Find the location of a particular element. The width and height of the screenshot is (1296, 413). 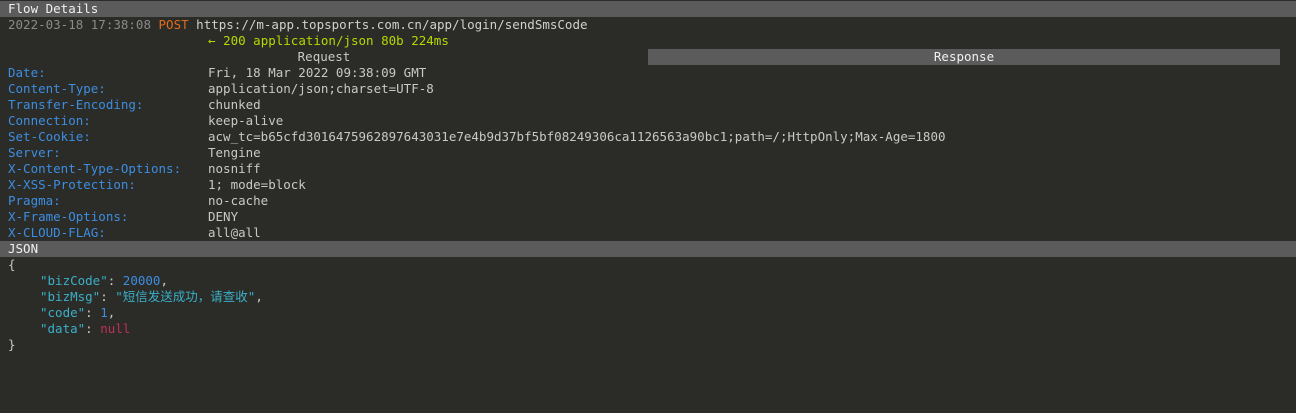

body-view-mode: JSON is located at coordinates (23, 248).